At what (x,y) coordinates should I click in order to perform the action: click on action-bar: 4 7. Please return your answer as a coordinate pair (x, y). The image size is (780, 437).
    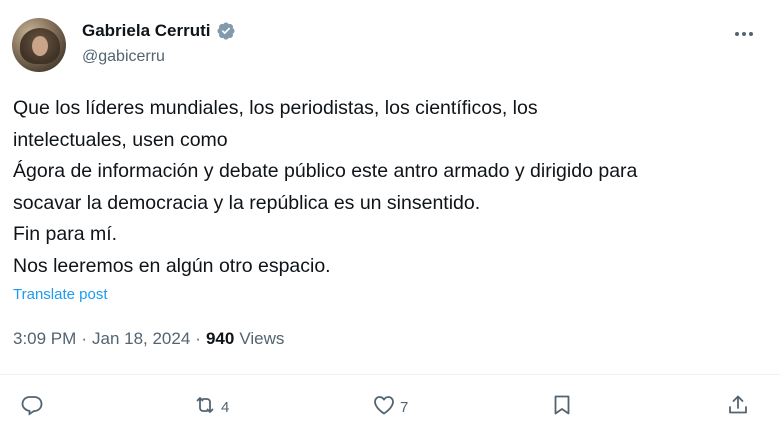
    Looking at the image, I should click on (390, 407).